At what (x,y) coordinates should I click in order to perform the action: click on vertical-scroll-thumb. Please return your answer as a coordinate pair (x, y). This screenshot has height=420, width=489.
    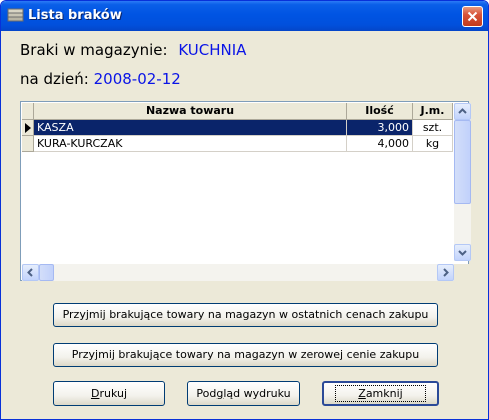
    Looking at the image, I should click on (462, 162).